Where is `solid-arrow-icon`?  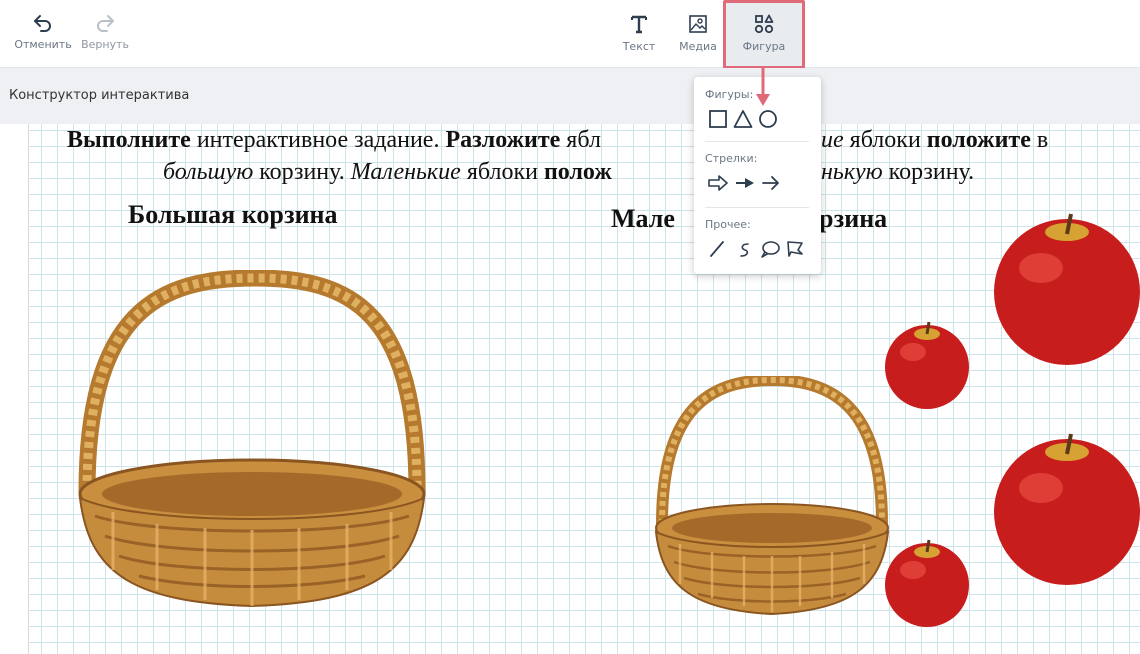 solid-arrow-icon is located at coordinates (745, 183).